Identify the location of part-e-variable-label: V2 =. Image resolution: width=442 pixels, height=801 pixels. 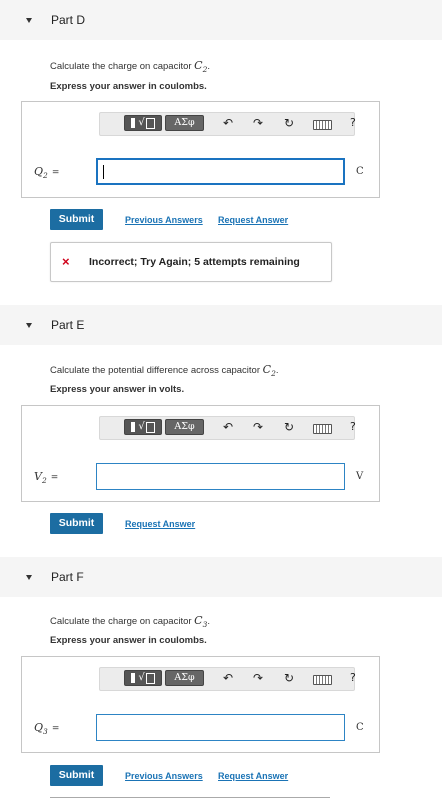
(46, 478).